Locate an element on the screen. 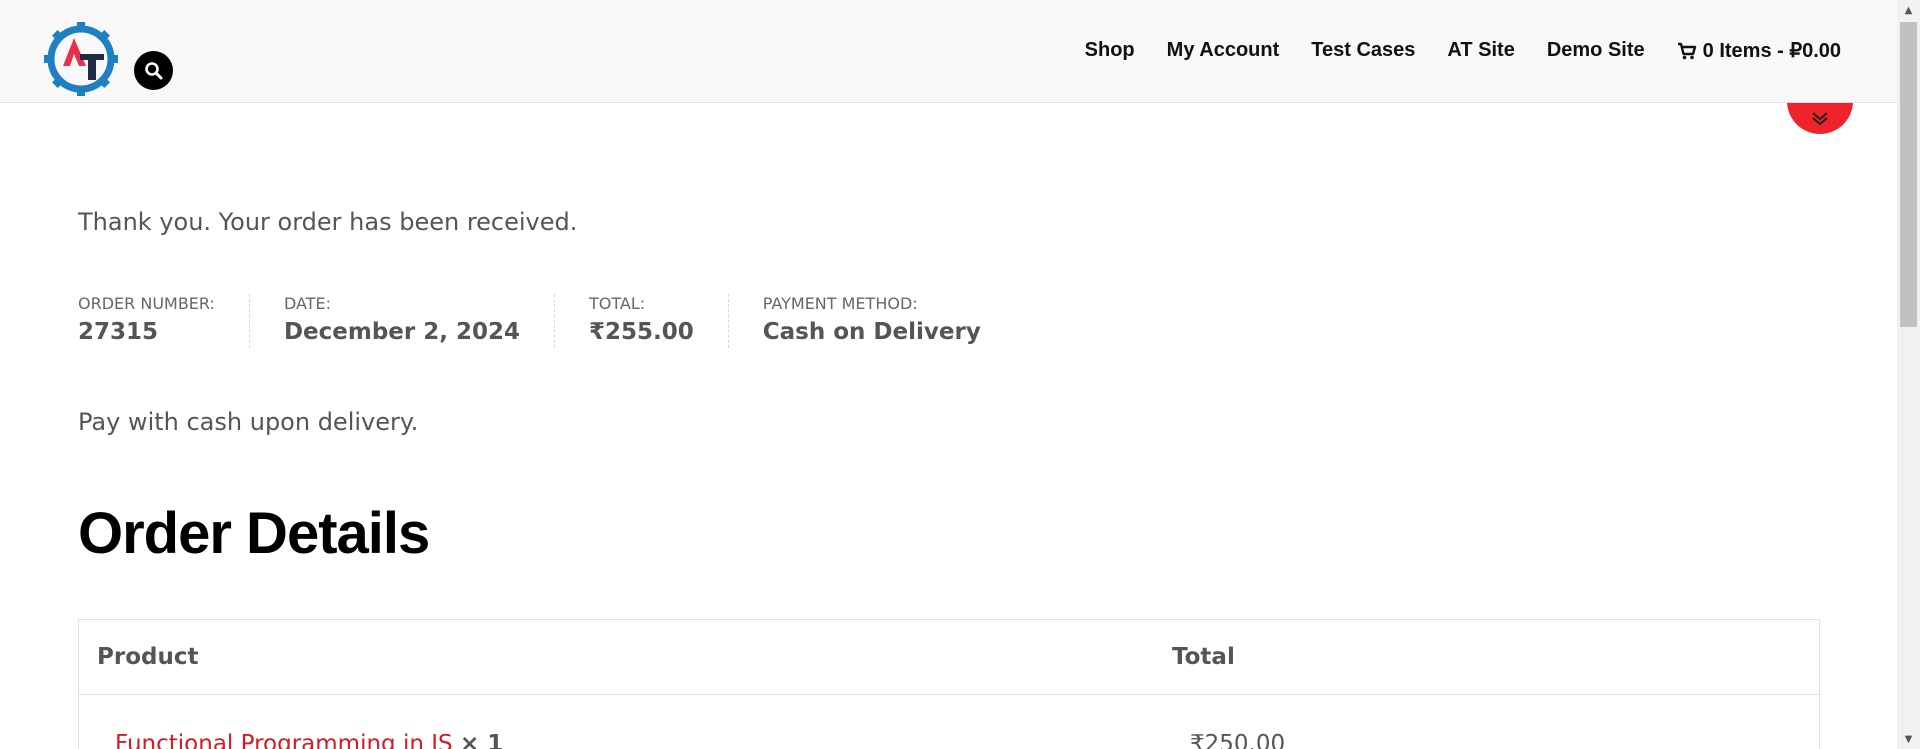 Image resolution: width=1920 pixels, height=749 pixels. page-scrollbar: ▲ ▼ is located at coordinates (1908, 374).